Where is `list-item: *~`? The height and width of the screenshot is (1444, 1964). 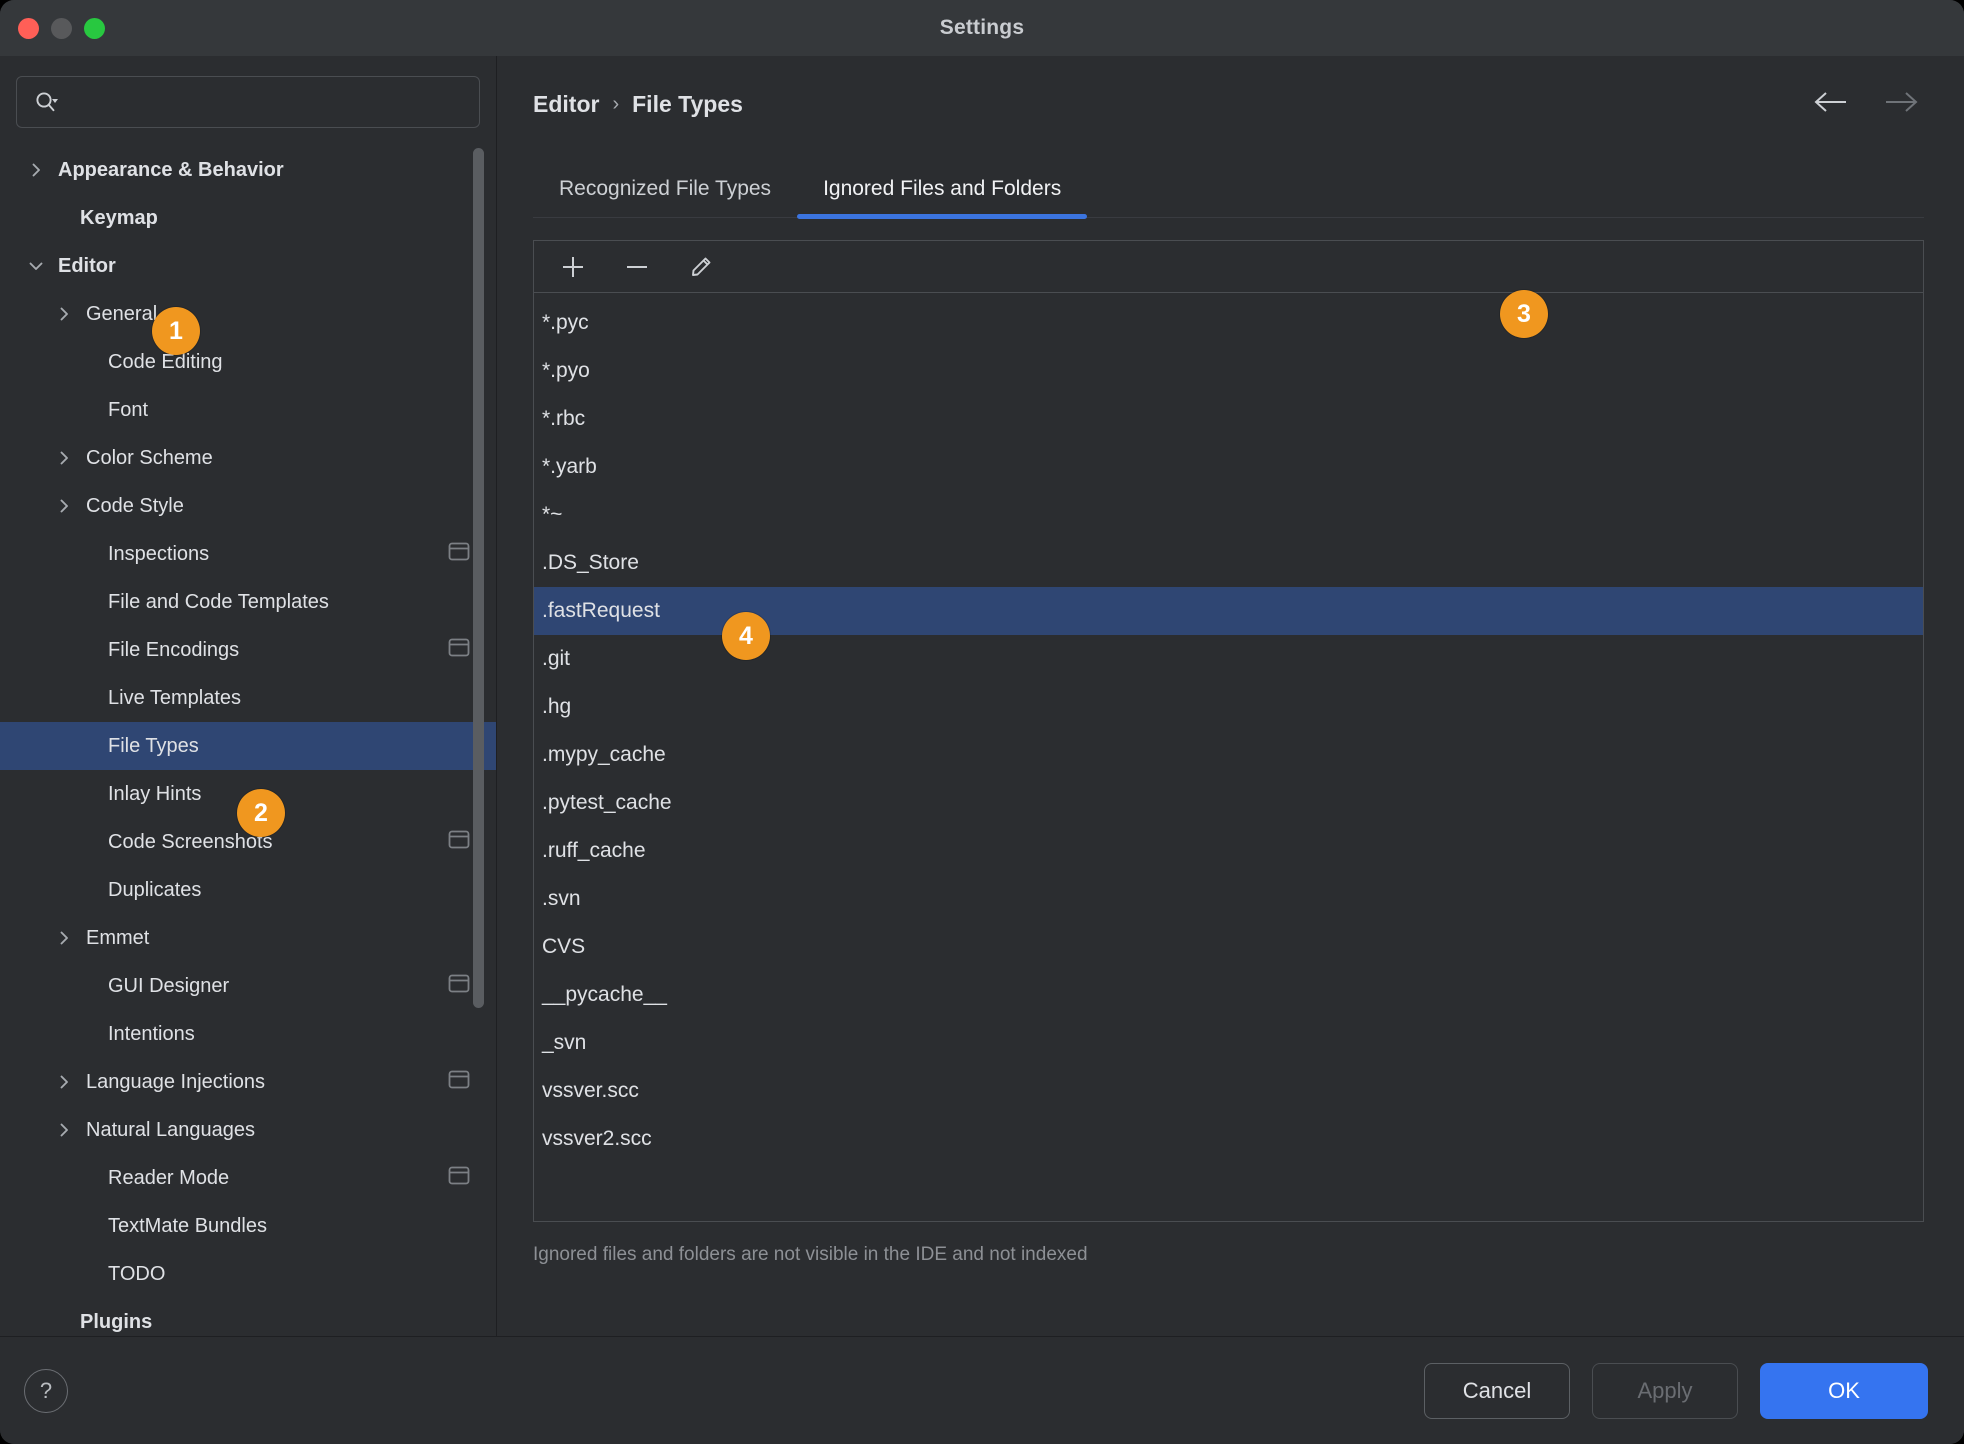
list-item: *~ is located at coordinates (1228, 515).